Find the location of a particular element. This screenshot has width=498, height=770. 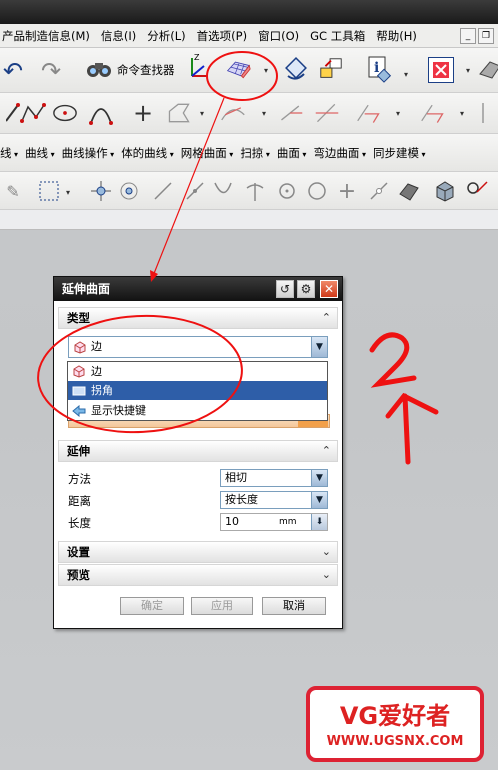

apply-button: 应用 is located at coordinates (222, 606).